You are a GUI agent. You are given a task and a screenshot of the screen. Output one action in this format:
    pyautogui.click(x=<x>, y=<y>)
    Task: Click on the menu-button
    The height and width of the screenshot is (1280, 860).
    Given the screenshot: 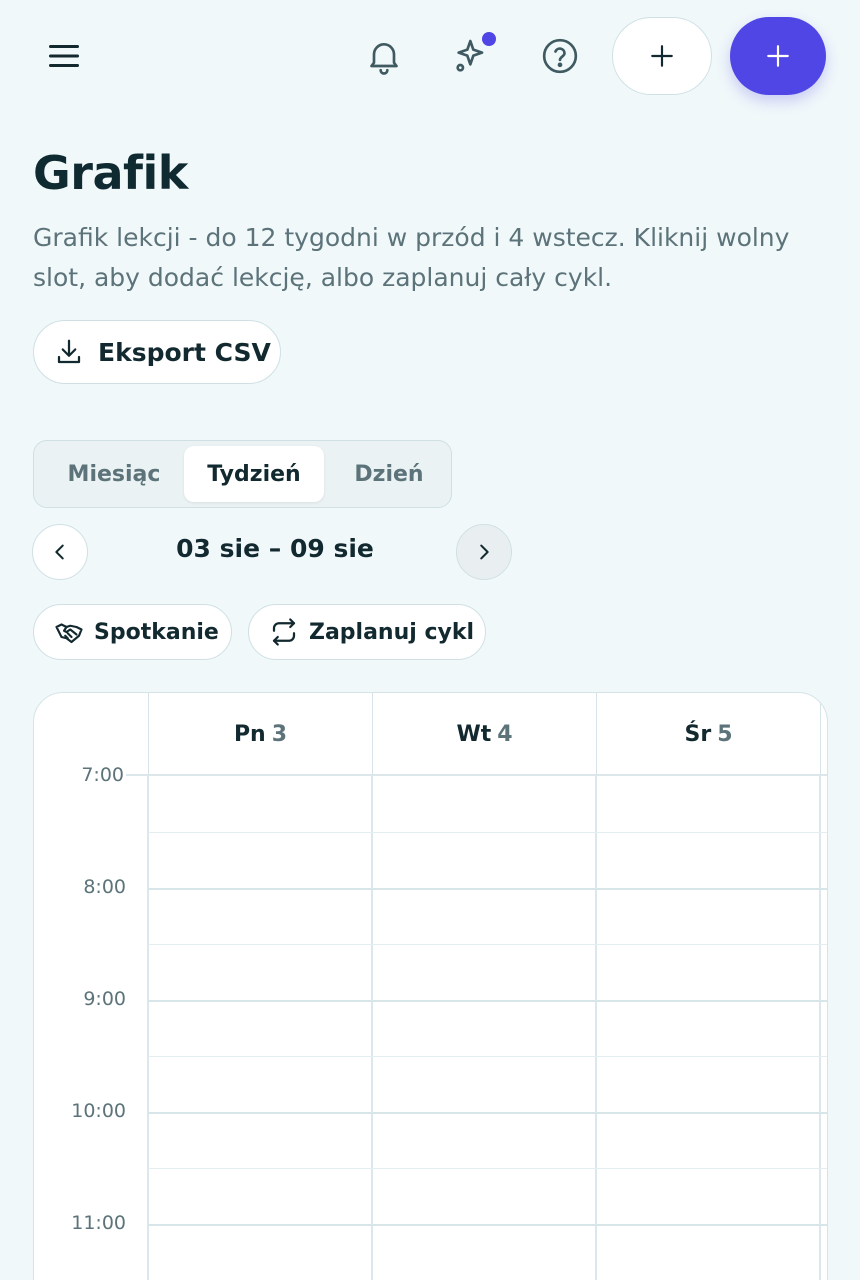 What is the action you would take?
    pyautogui.click(x=64, y=56)
    